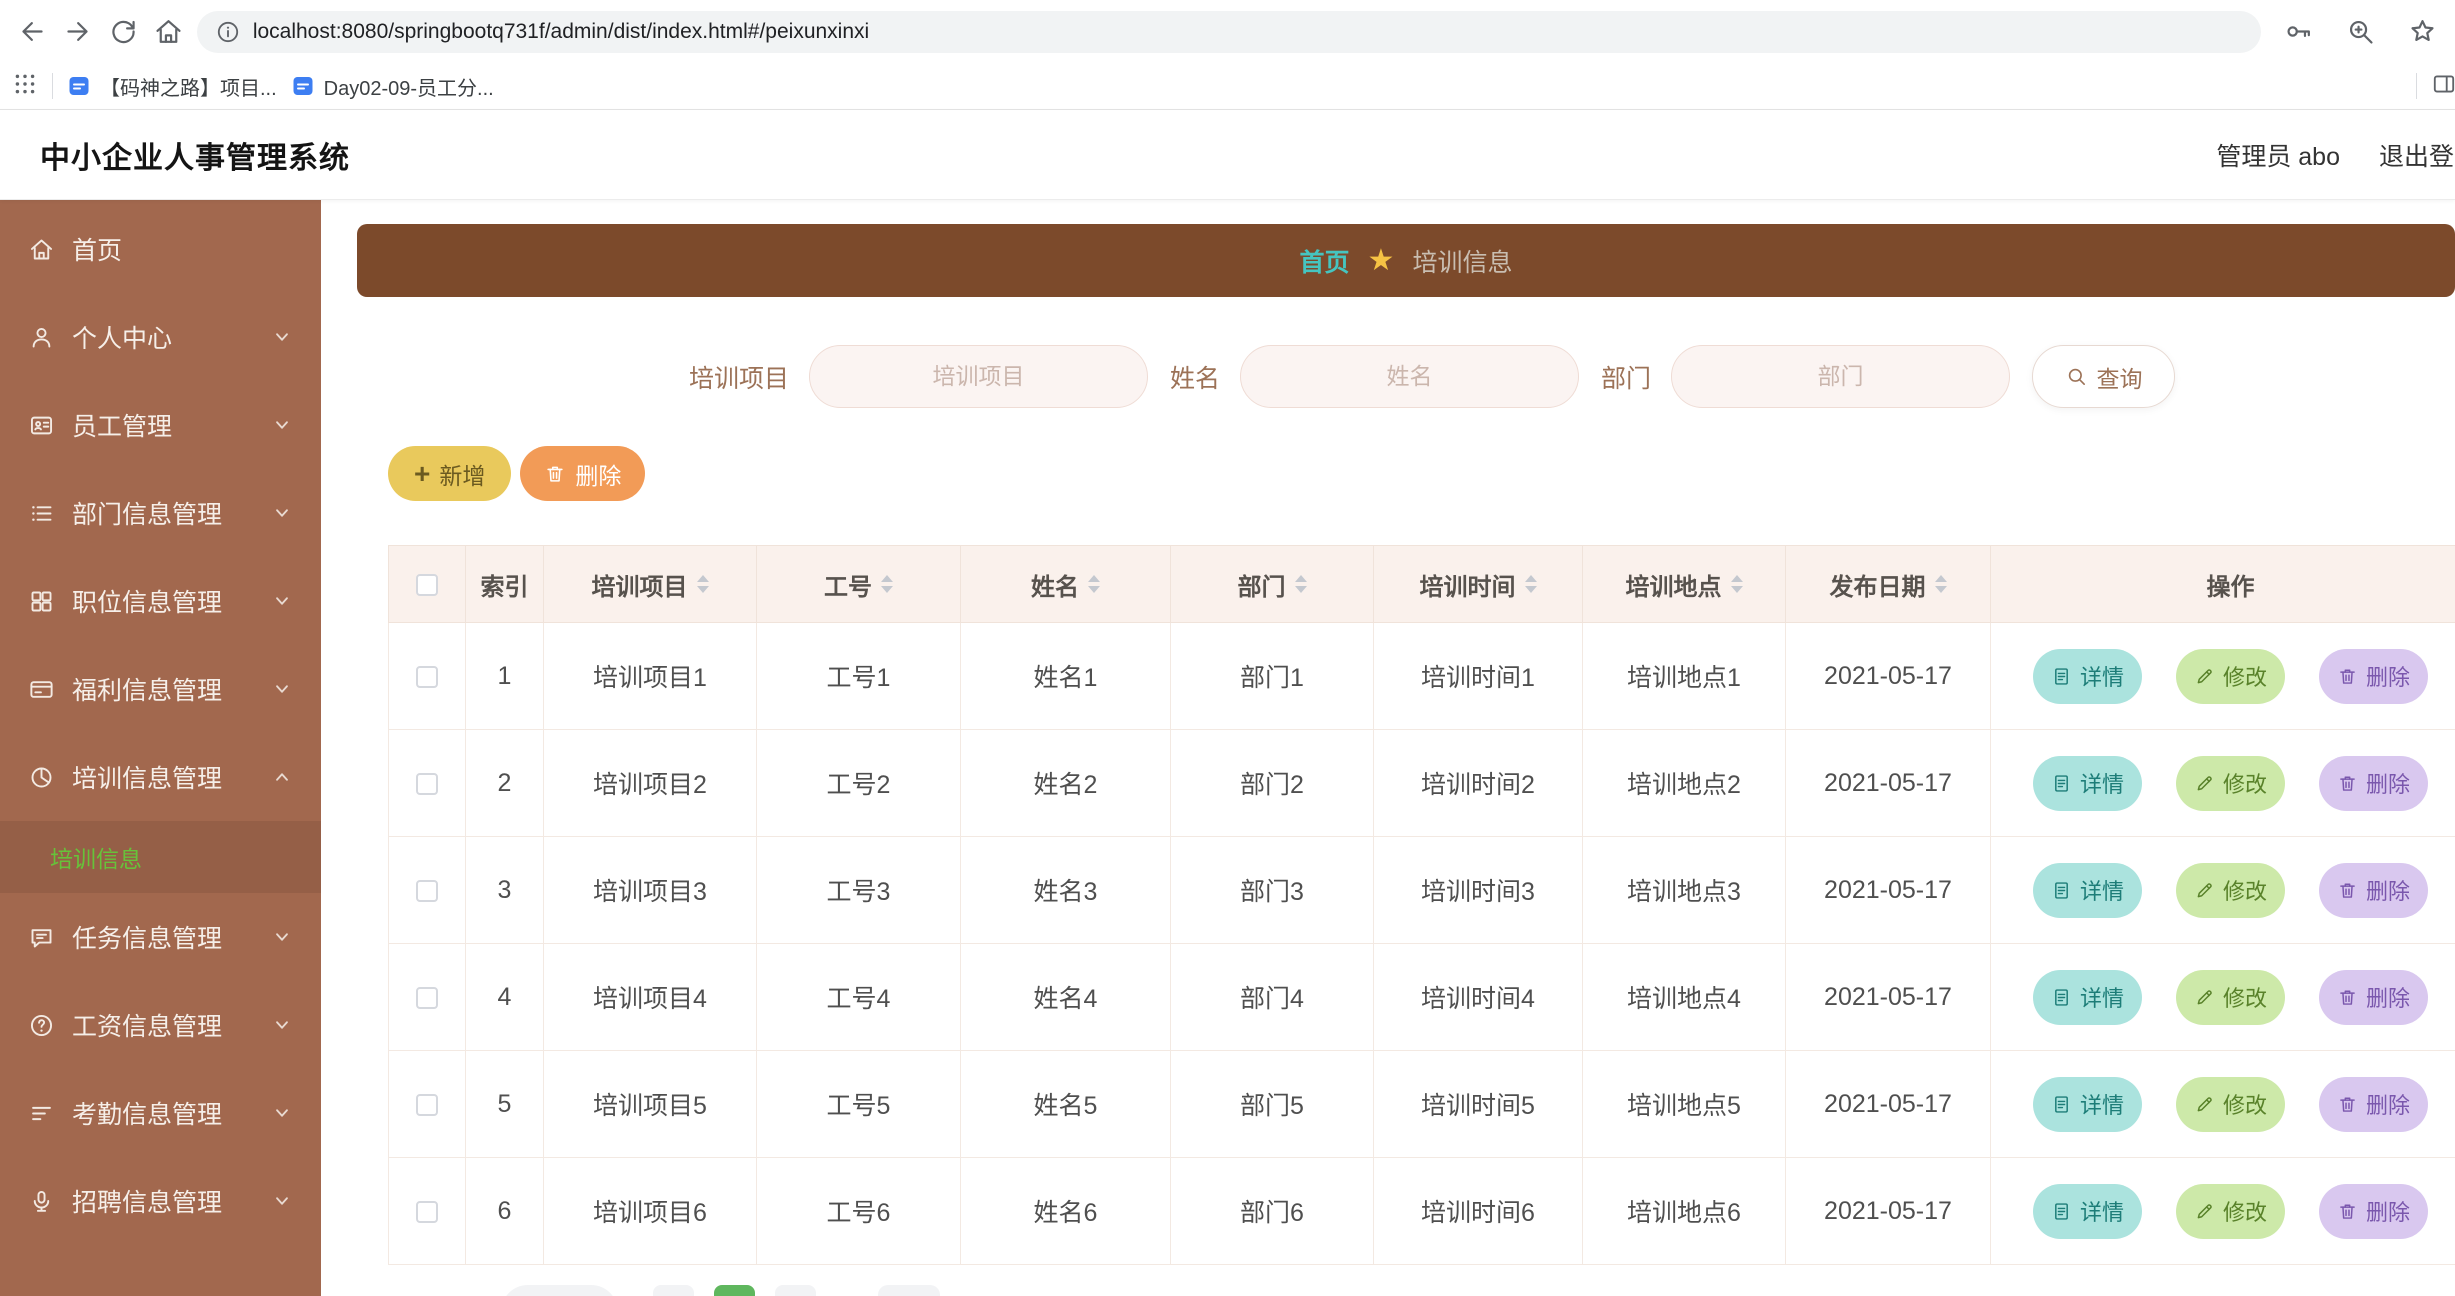 The height and width of the screenshot is (1296, 2455). I want to click on col-header-dept: 部门, so click(1272, 584).